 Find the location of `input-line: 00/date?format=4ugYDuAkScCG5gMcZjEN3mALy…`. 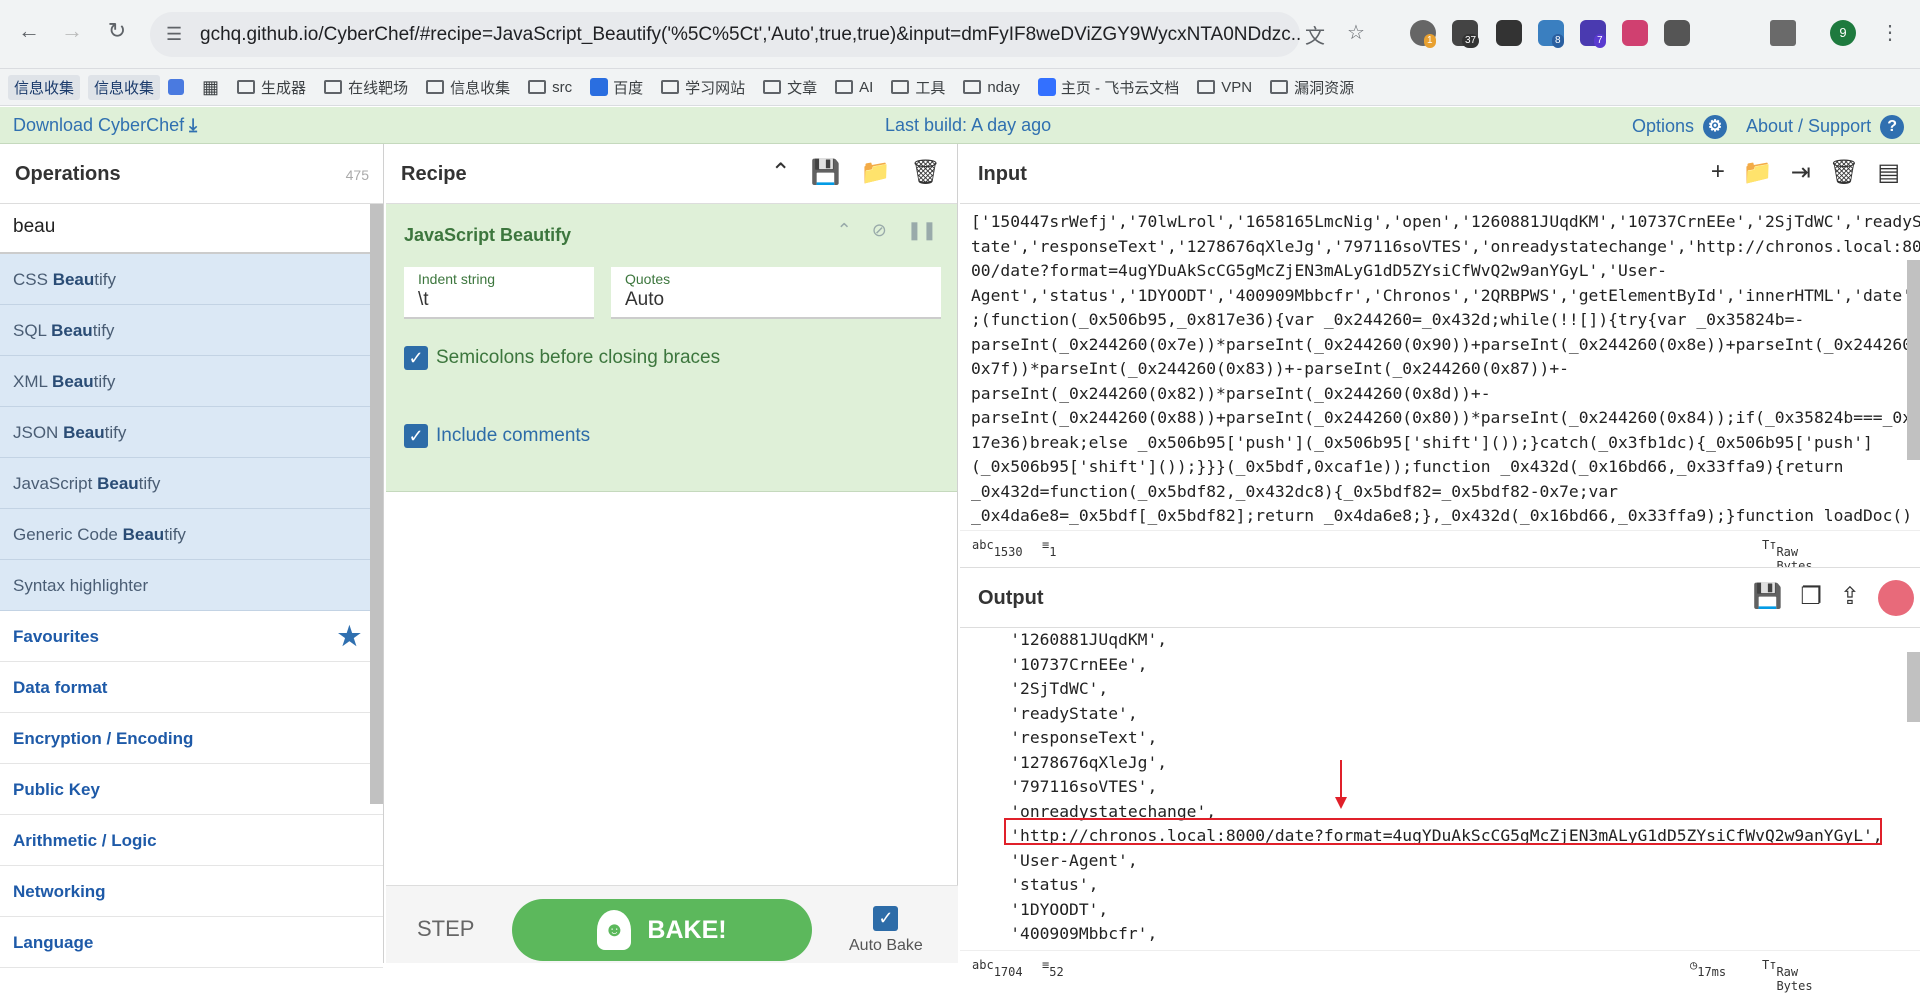

input-line: 00/date?format=4ugYDuAkScCG5gMcZjEN3mALy… is located at coordinates (1319, 270).